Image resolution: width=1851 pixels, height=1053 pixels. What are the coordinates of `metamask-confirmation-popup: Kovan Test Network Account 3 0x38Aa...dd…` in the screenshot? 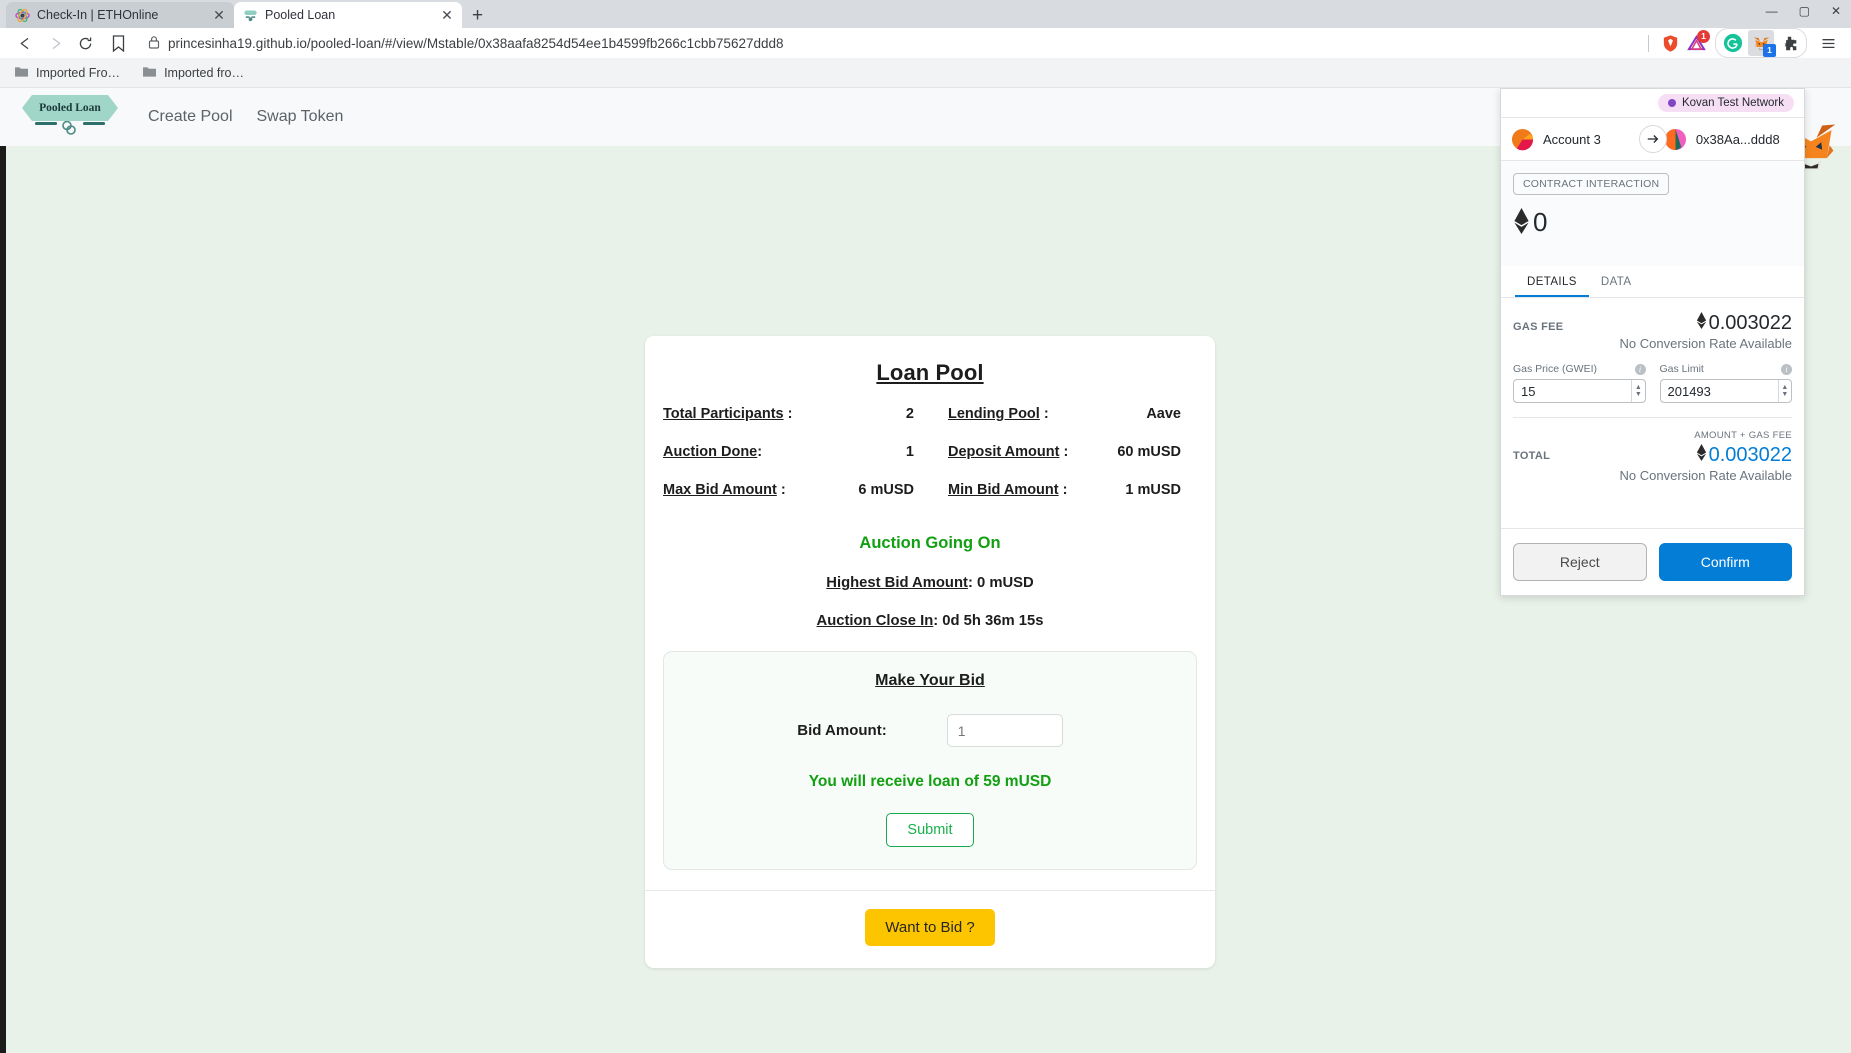 It's located at (1652, 342).